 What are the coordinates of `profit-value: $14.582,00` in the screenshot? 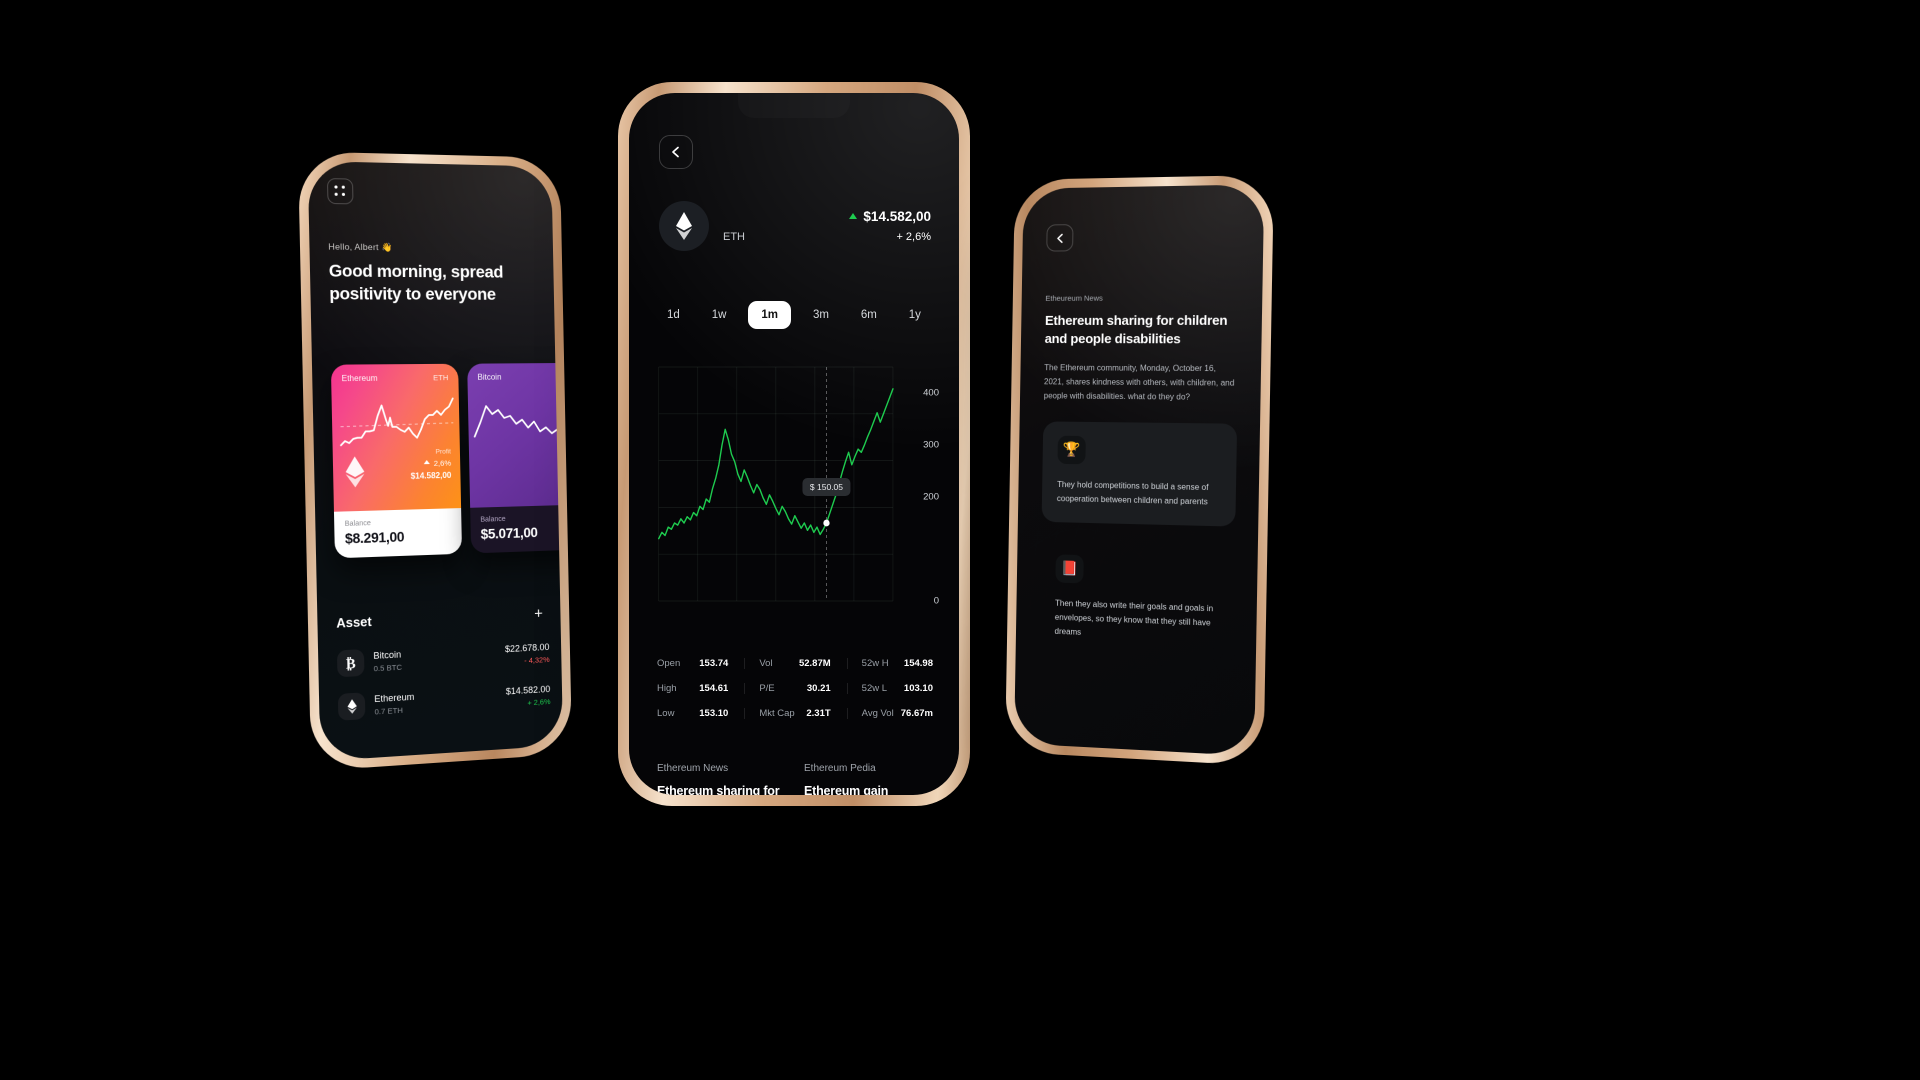 It's located at (431, 475).